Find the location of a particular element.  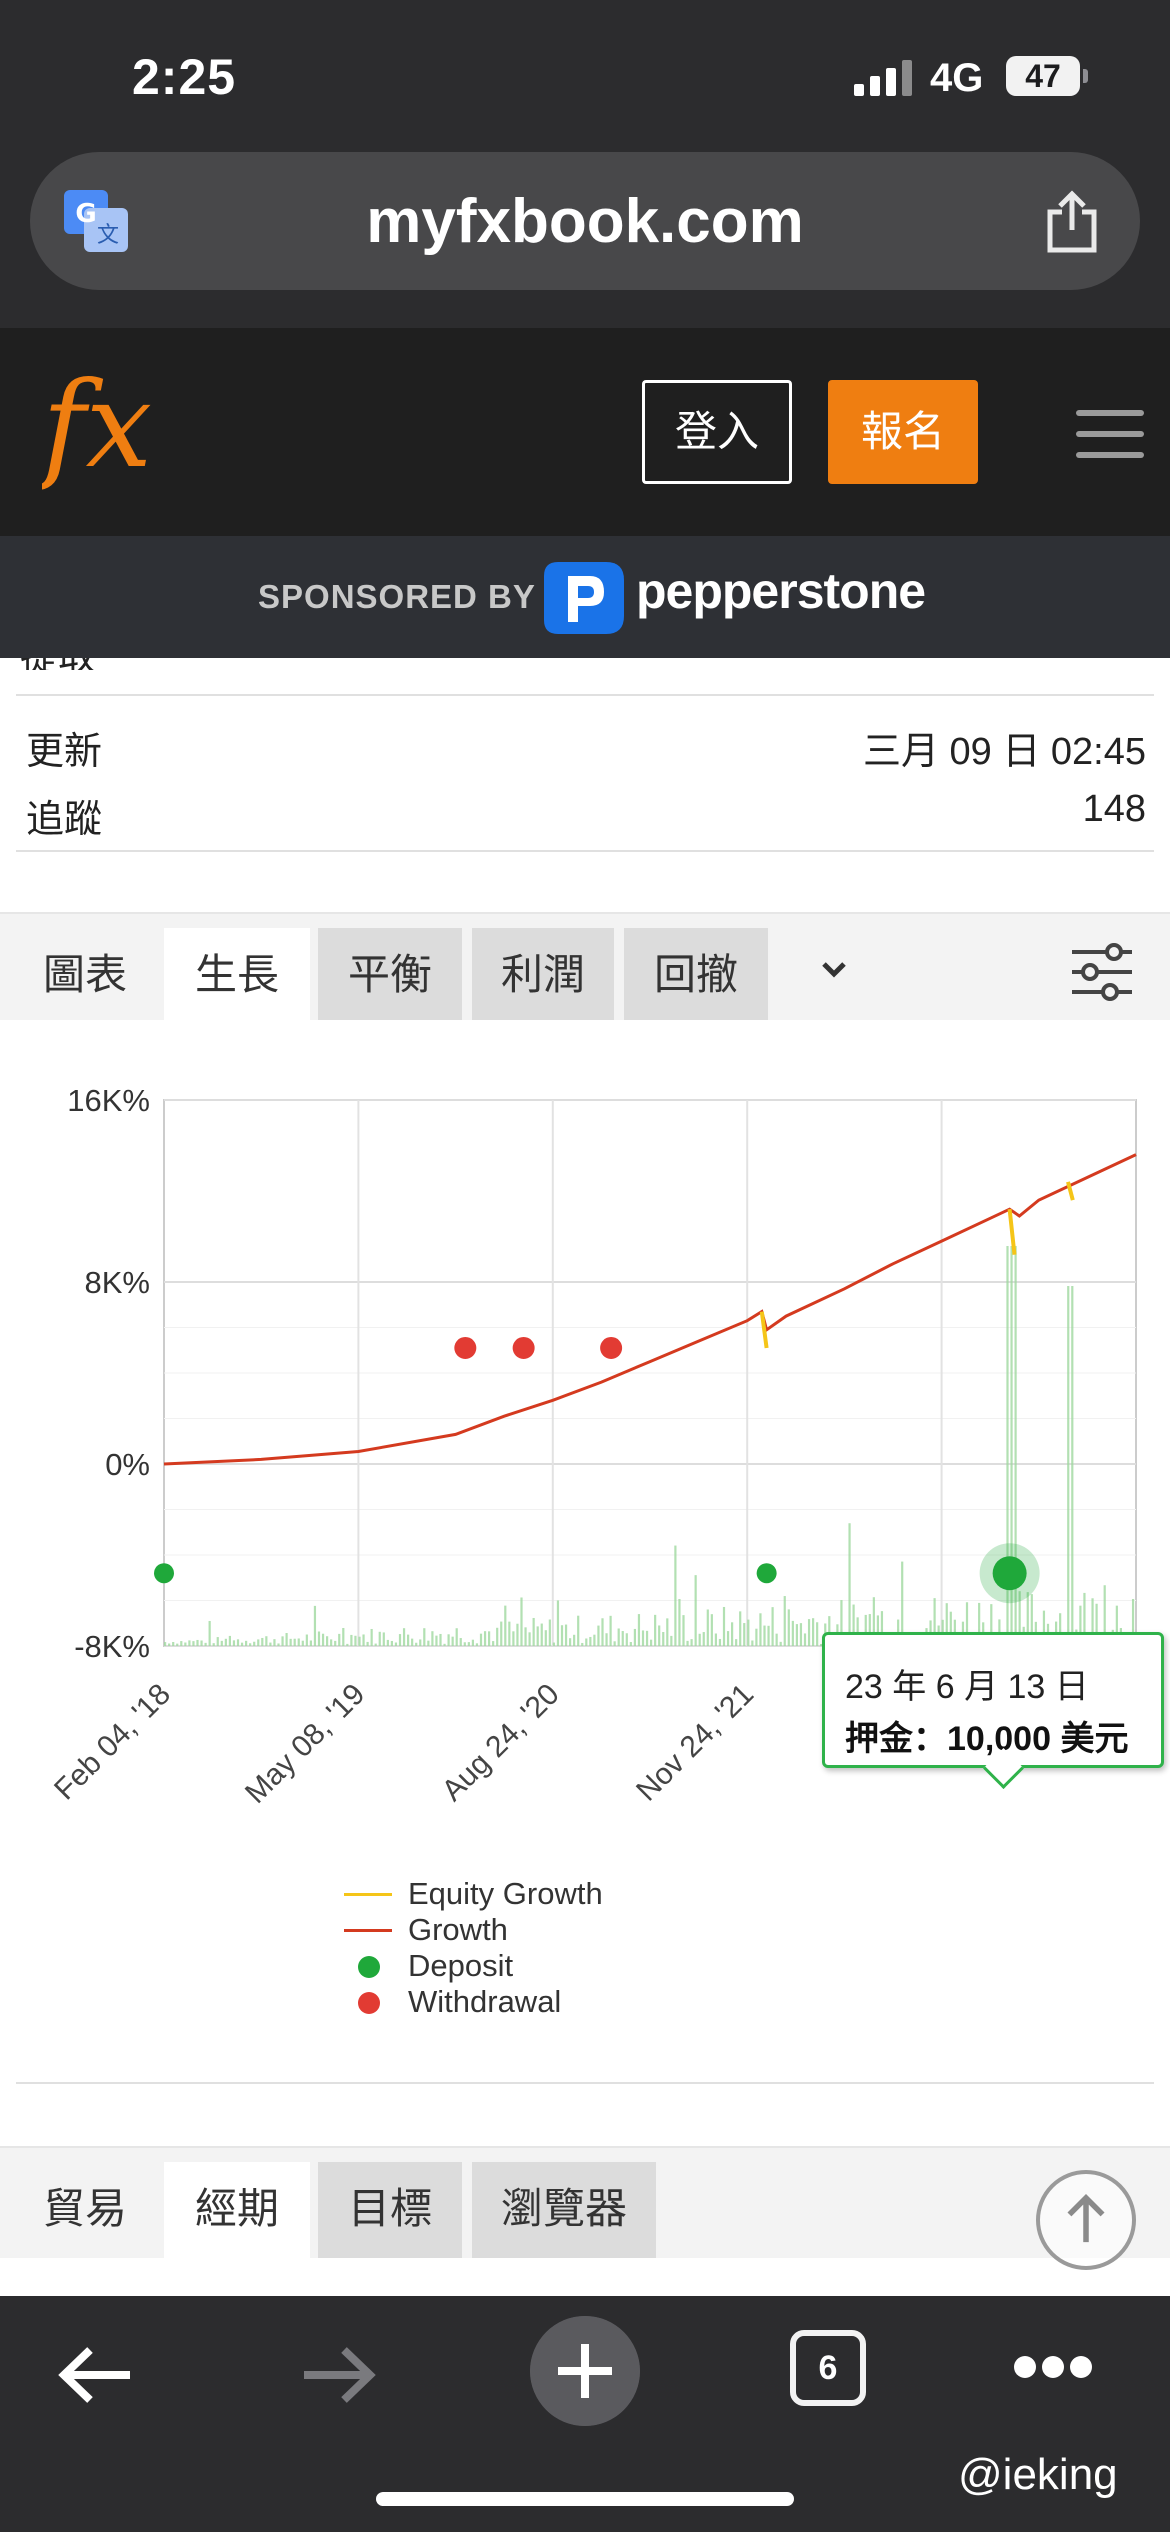

tabs-count-button: 6 is located at coordinates (828, 2368).